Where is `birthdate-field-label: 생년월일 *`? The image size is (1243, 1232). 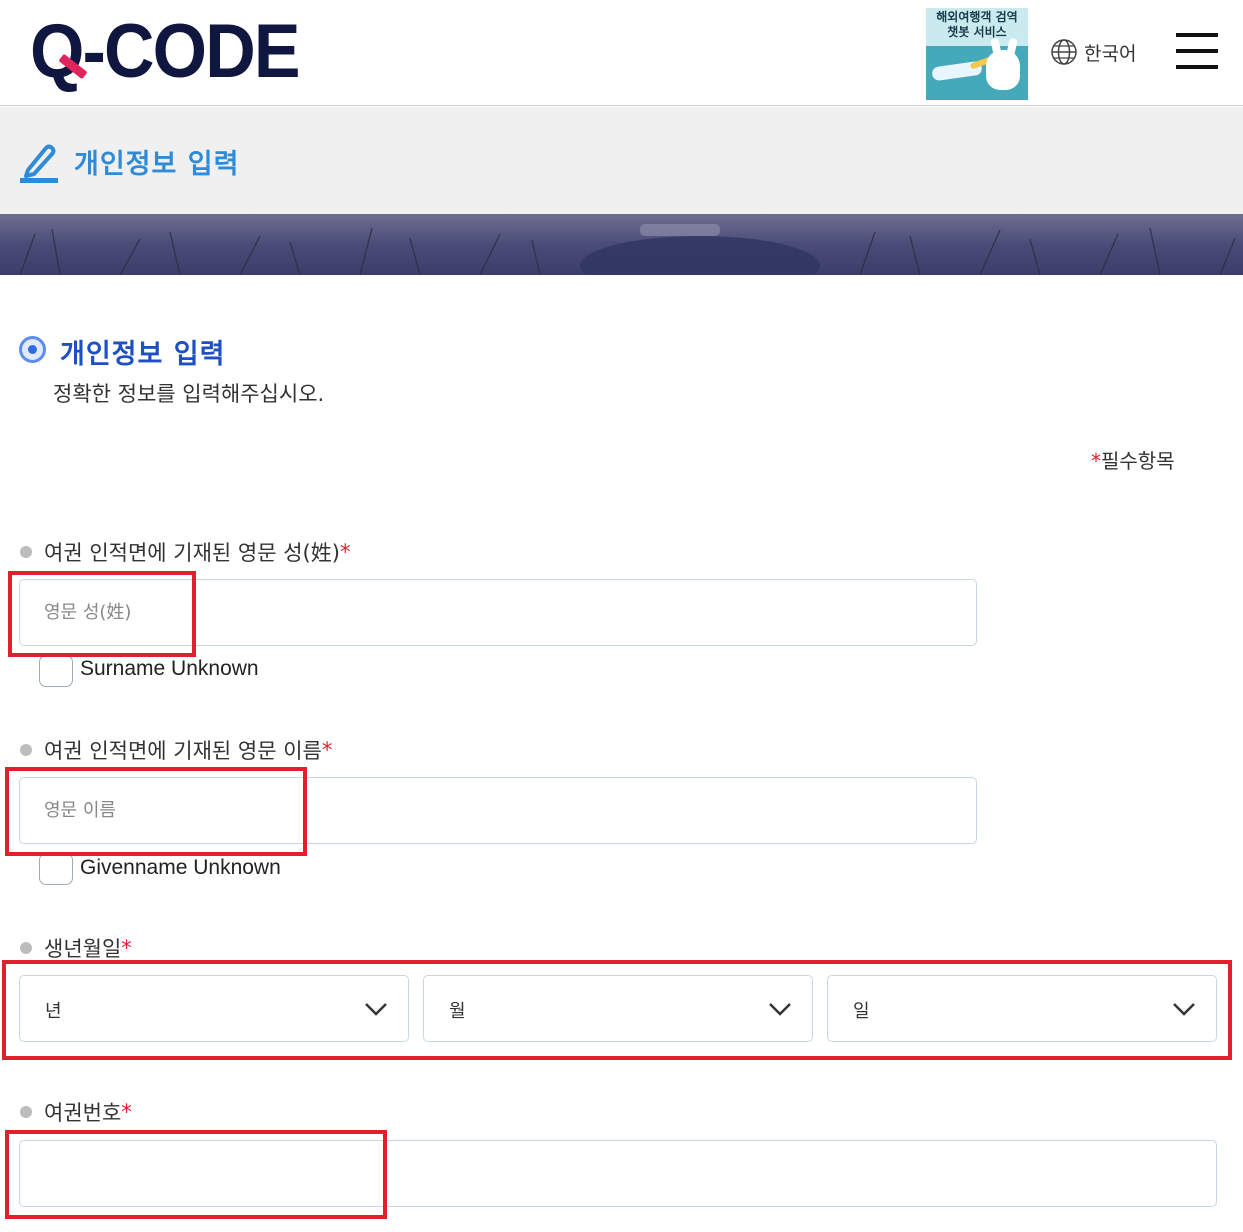
birthdate-field-label: 생년월일 * is located at coordinates (76, 948).